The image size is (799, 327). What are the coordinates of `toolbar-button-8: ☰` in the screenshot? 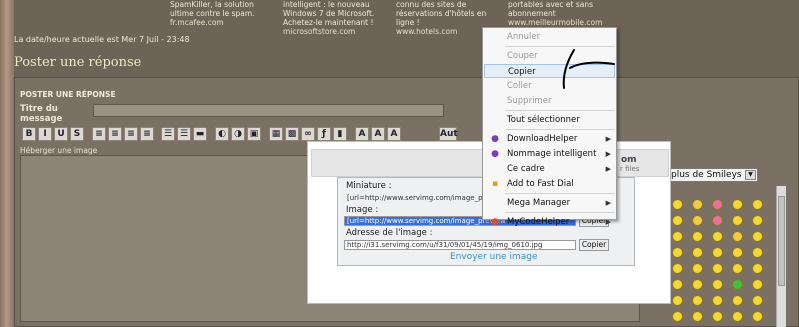 It's located at (168, 134).